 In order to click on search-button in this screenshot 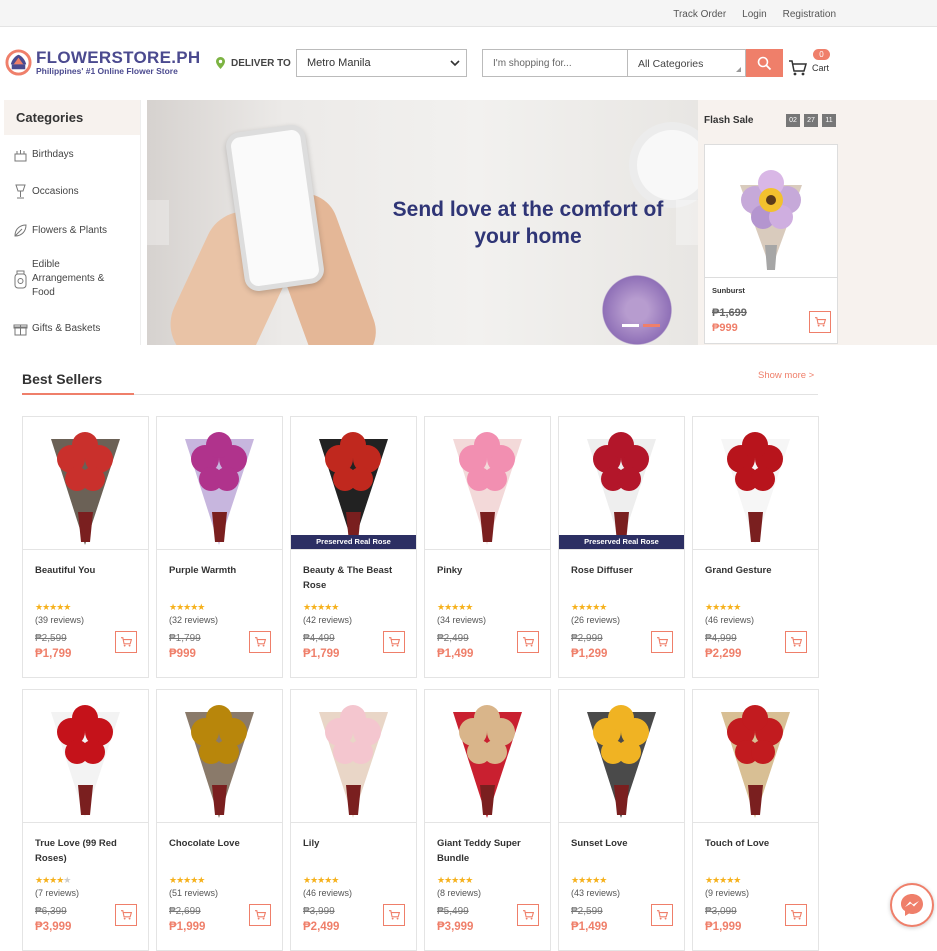, I will do `click(764, 63)`.